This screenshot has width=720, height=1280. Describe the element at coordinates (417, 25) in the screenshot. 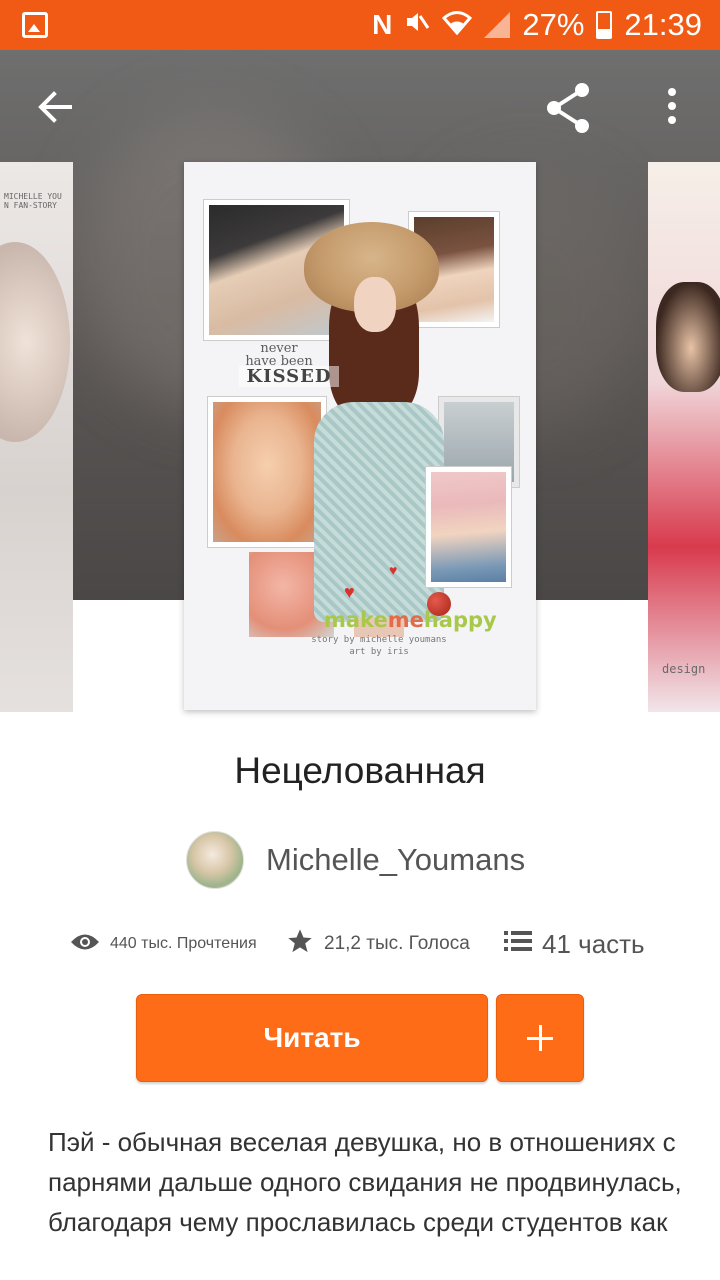

I see `mute-icon` at that location.